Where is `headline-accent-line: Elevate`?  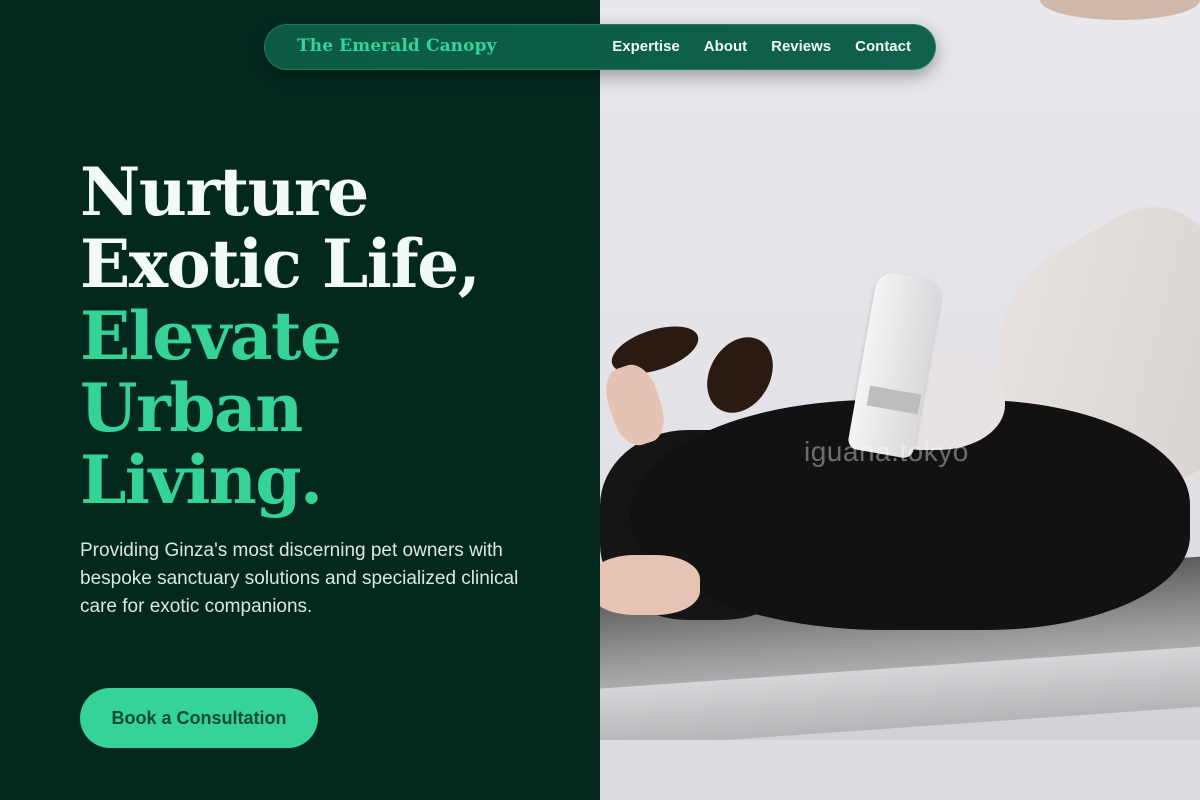 headline-accent-line: Elevate is located at coordinates (211, 336).